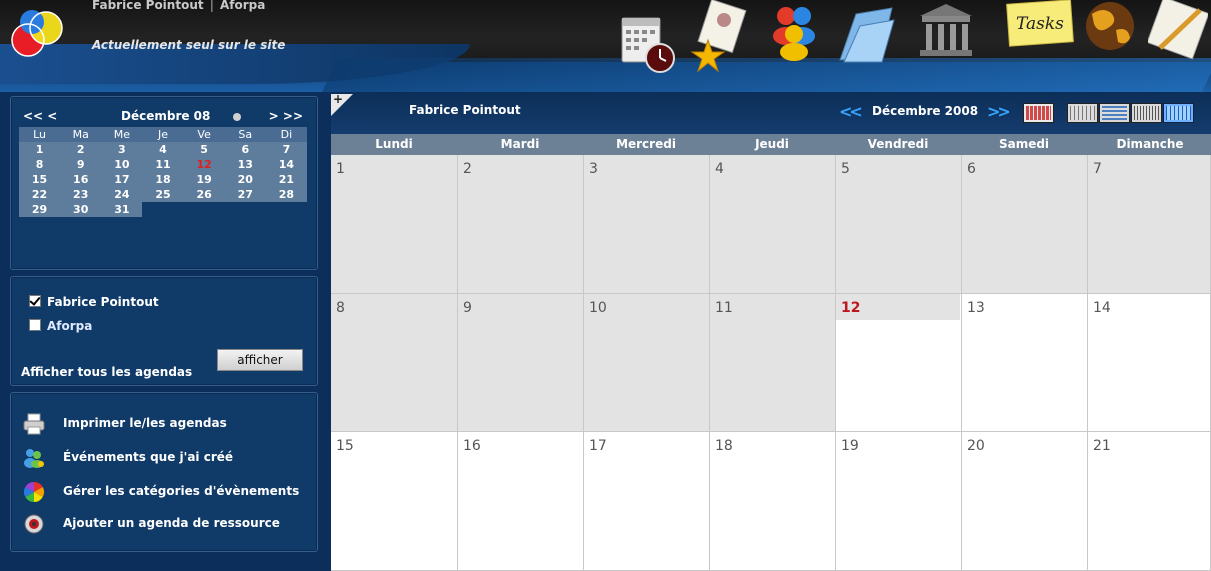  I want to click on mini-day: 28, so click(286, 194).